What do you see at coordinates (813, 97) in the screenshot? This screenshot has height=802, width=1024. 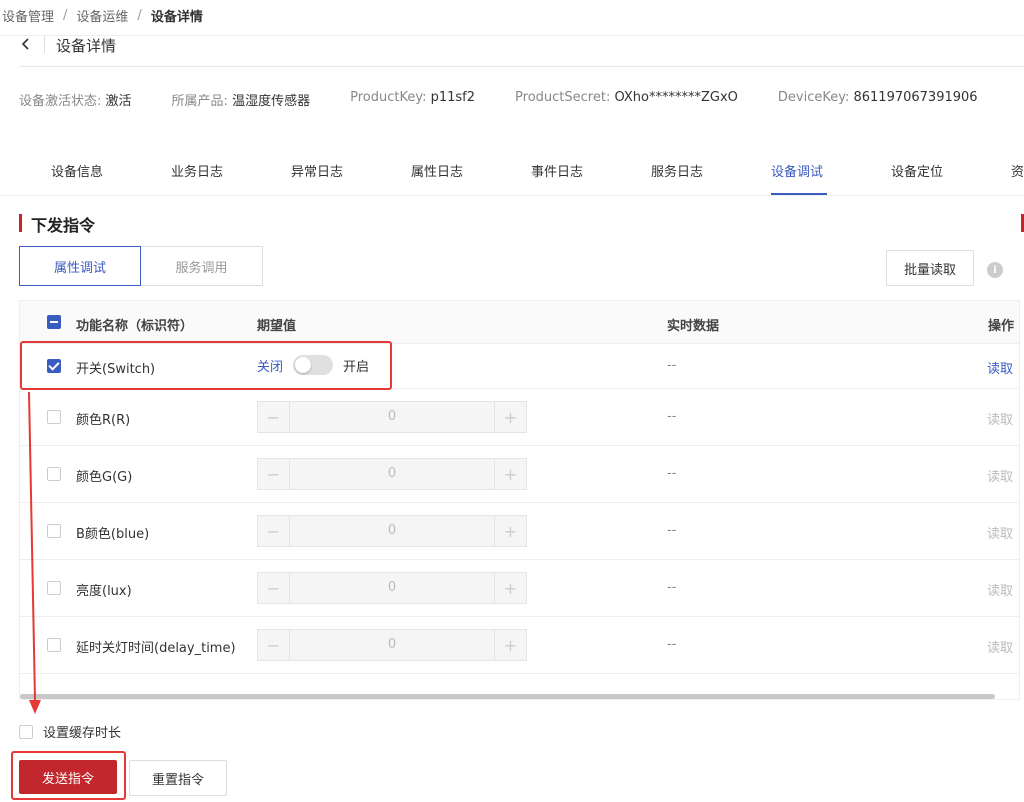 I see `info-label: DeviceKey:` at bounding box center [813, 97].